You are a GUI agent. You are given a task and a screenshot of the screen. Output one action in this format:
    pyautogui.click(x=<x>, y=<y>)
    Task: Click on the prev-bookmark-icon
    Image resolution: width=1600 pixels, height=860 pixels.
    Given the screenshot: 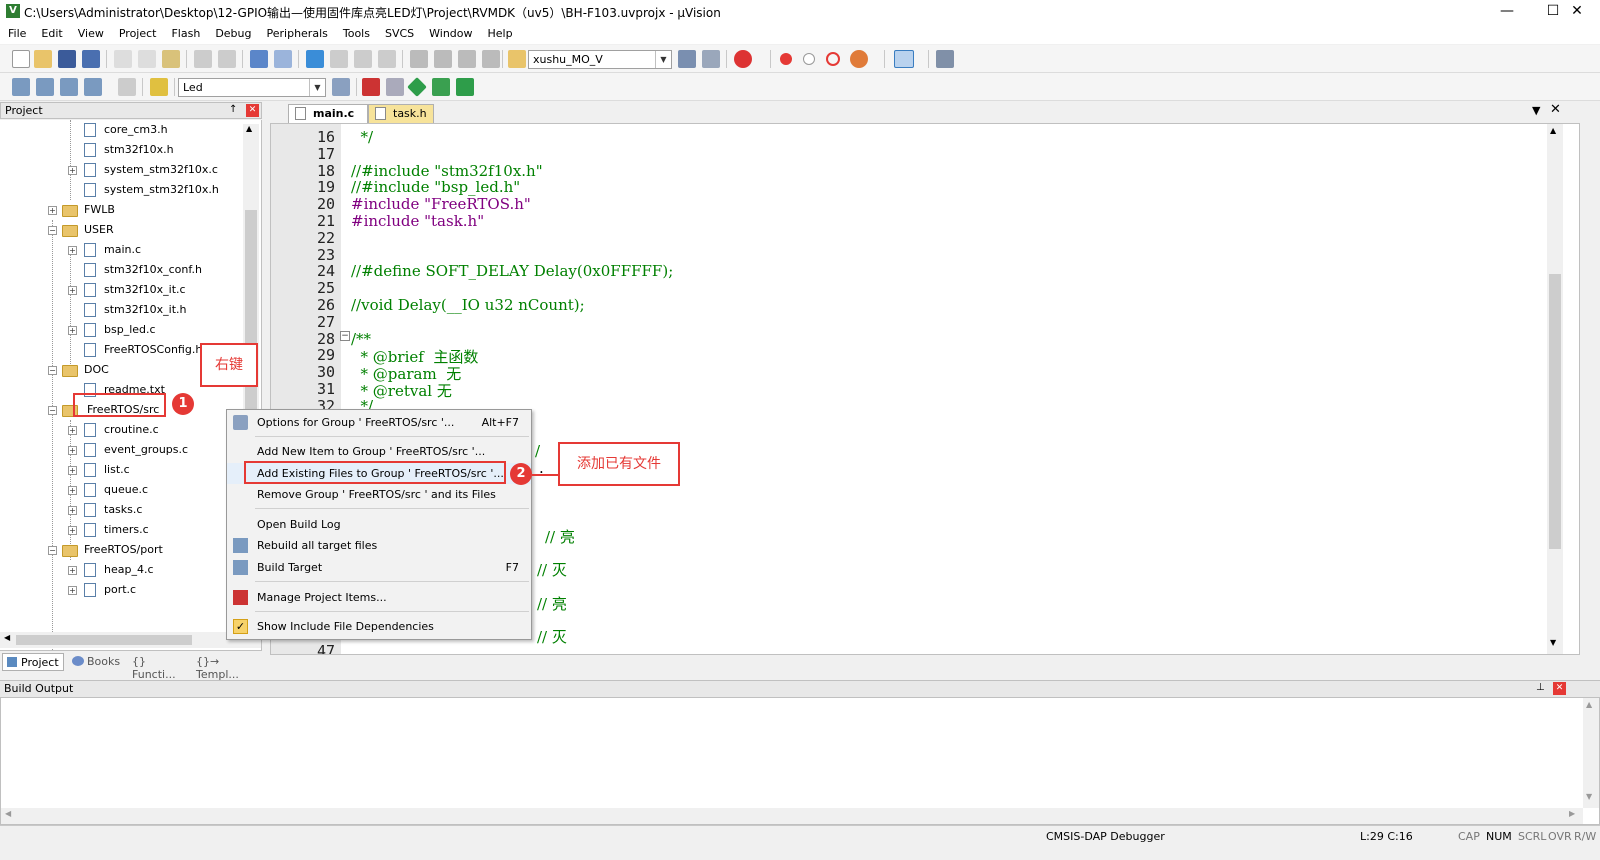 What is the action you would take?
    pyautogui.click(x=339, y=59)
    